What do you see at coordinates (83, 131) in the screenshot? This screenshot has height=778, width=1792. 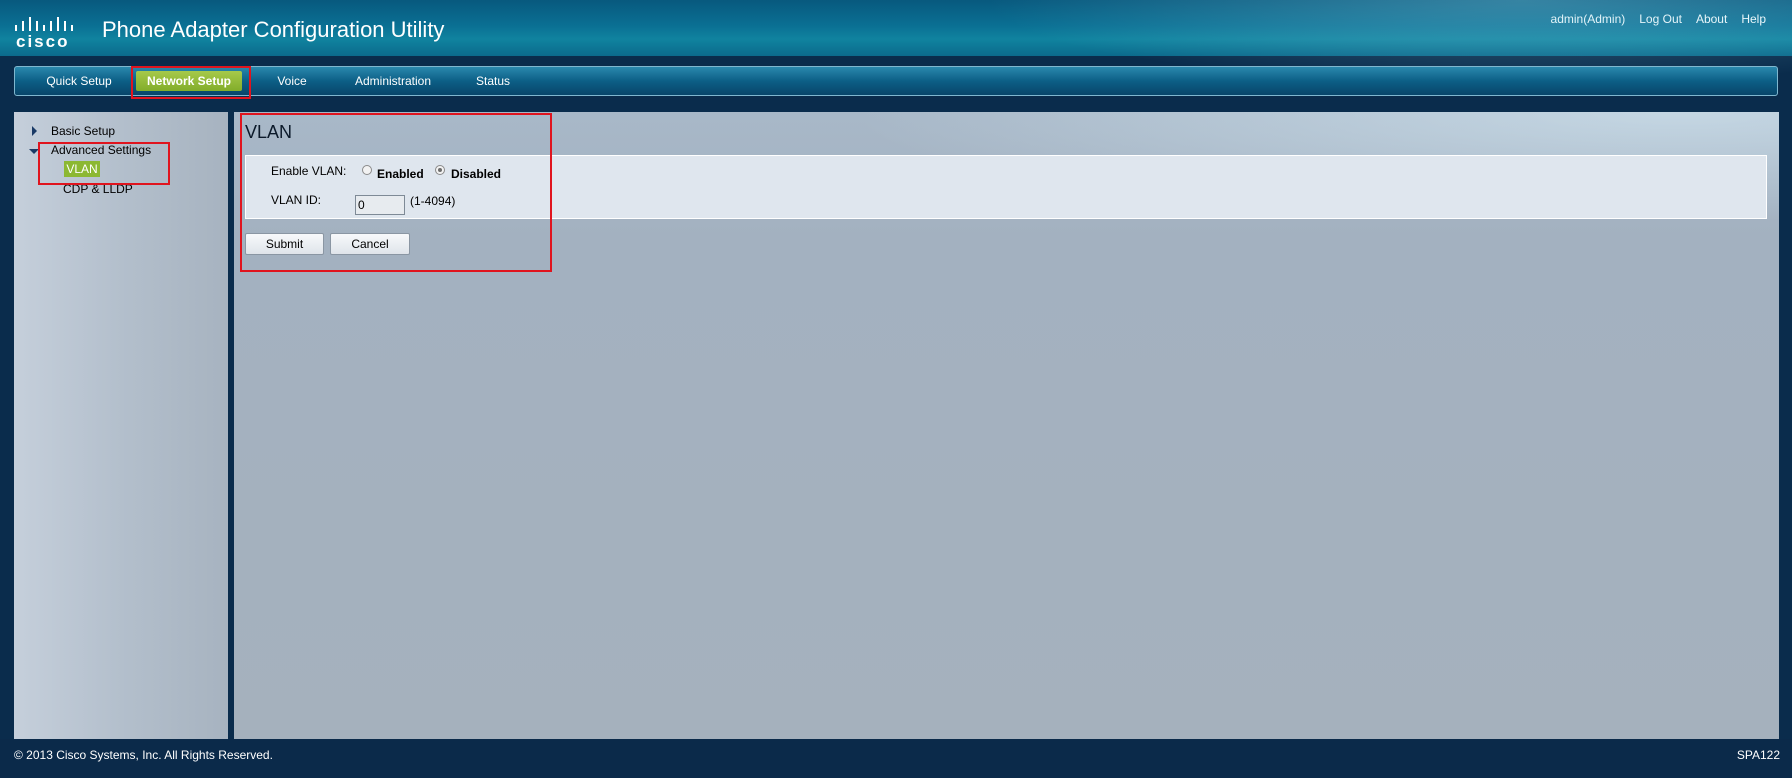 I see `sidebar-item-basic-setup: Basic Setup` at bounding box center [83, 131].